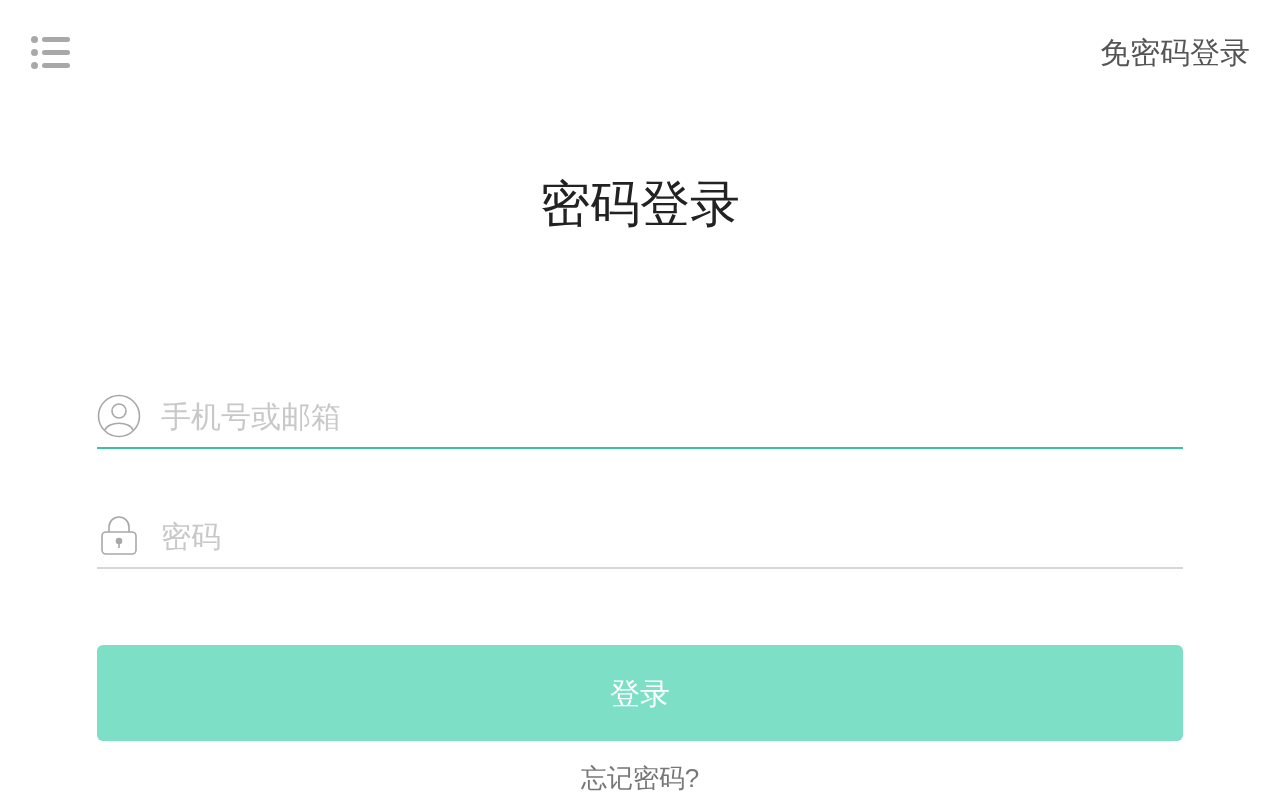 The width and height of the screenshot is (1280, 800). I want to click on menu-icon, so click(50, 52).